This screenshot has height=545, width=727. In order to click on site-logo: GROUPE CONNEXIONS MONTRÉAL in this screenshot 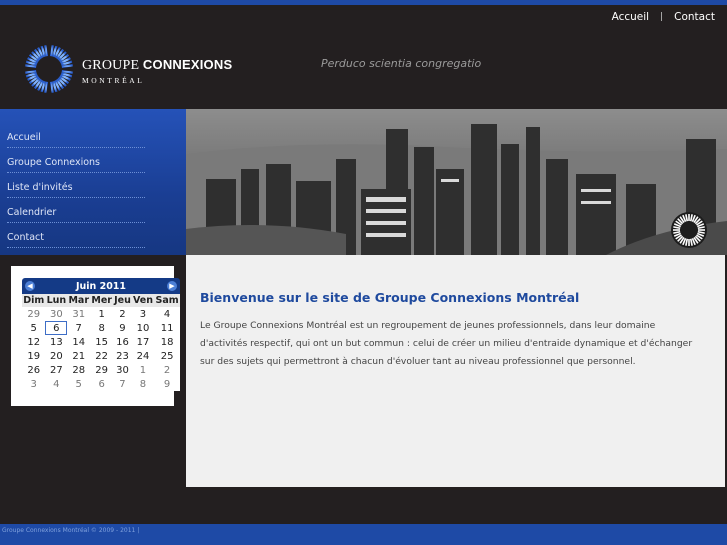, I will do `click(128, 69)`.